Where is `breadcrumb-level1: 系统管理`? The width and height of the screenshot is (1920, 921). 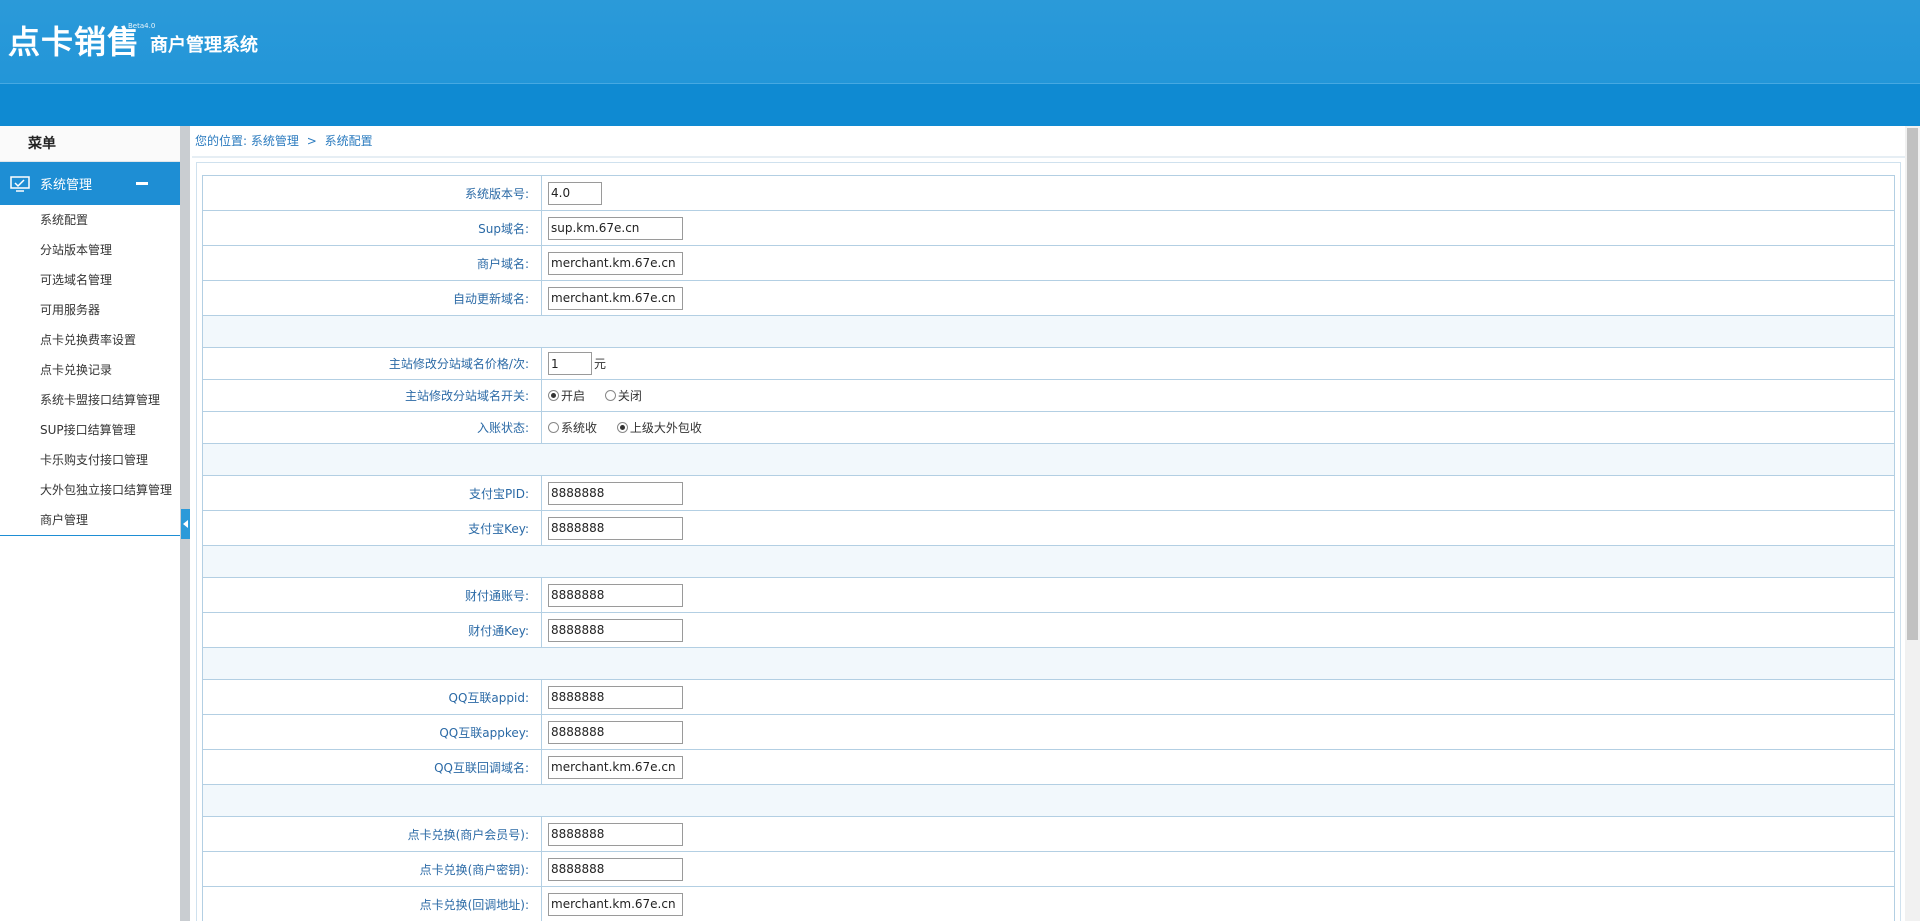
breadcrumb-level1: 系统管理 is located at coordinates (275, 141).